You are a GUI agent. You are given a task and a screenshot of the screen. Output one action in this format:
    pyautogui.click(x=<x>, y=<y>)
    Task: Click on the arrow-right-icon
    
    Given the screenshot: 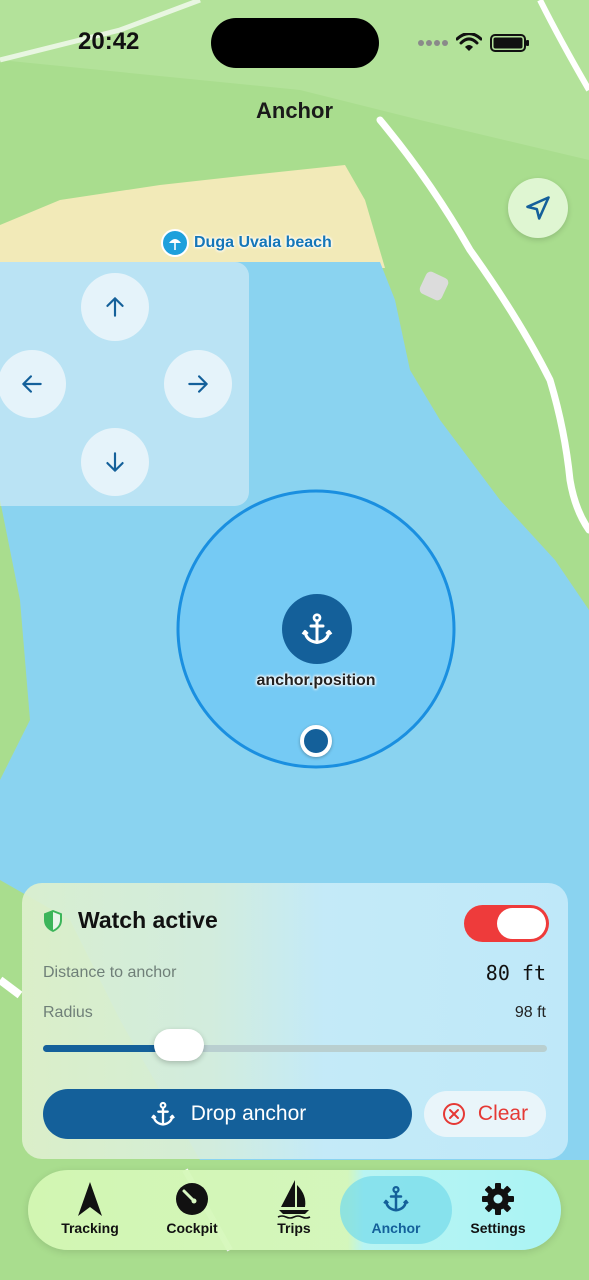 What is the action you would take?
    pyautogui.click(x=198, y=384)
    